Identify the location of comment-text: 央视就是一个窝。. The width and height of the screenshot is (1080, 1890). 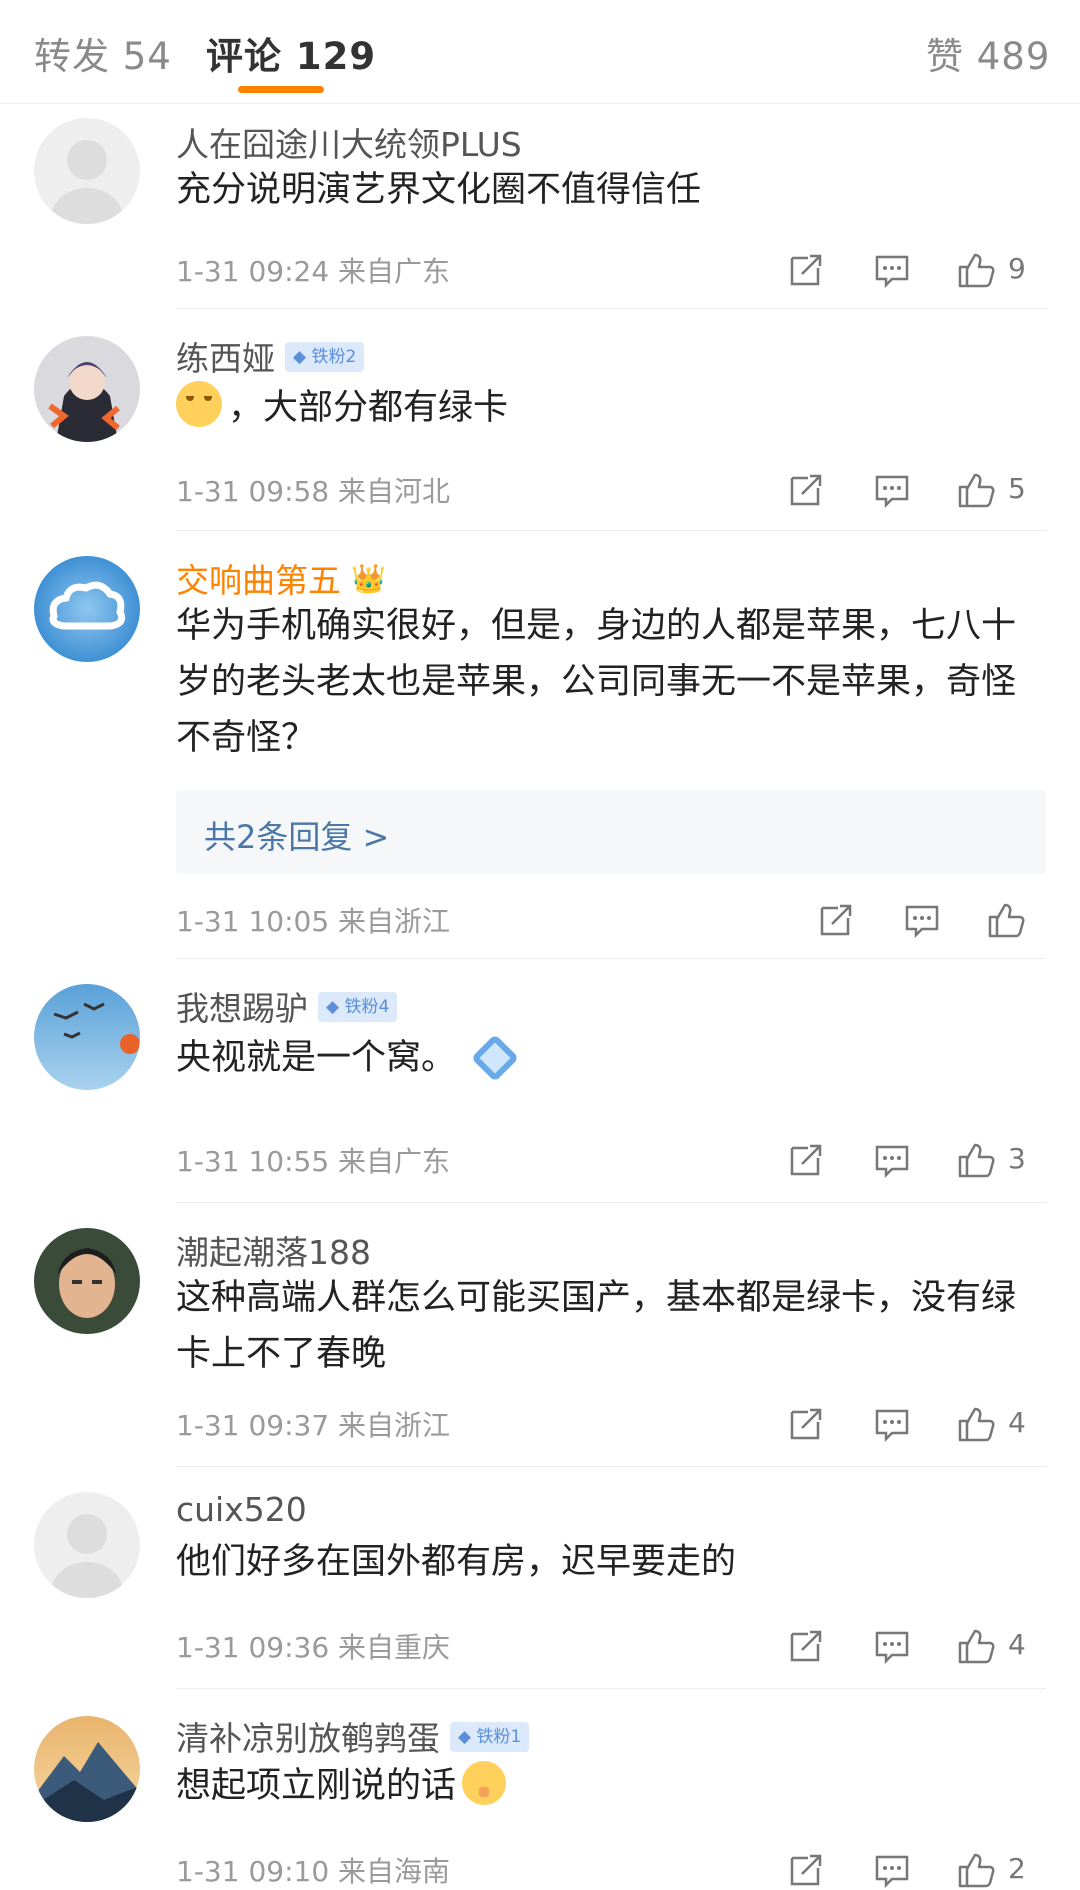
(611, 1058).